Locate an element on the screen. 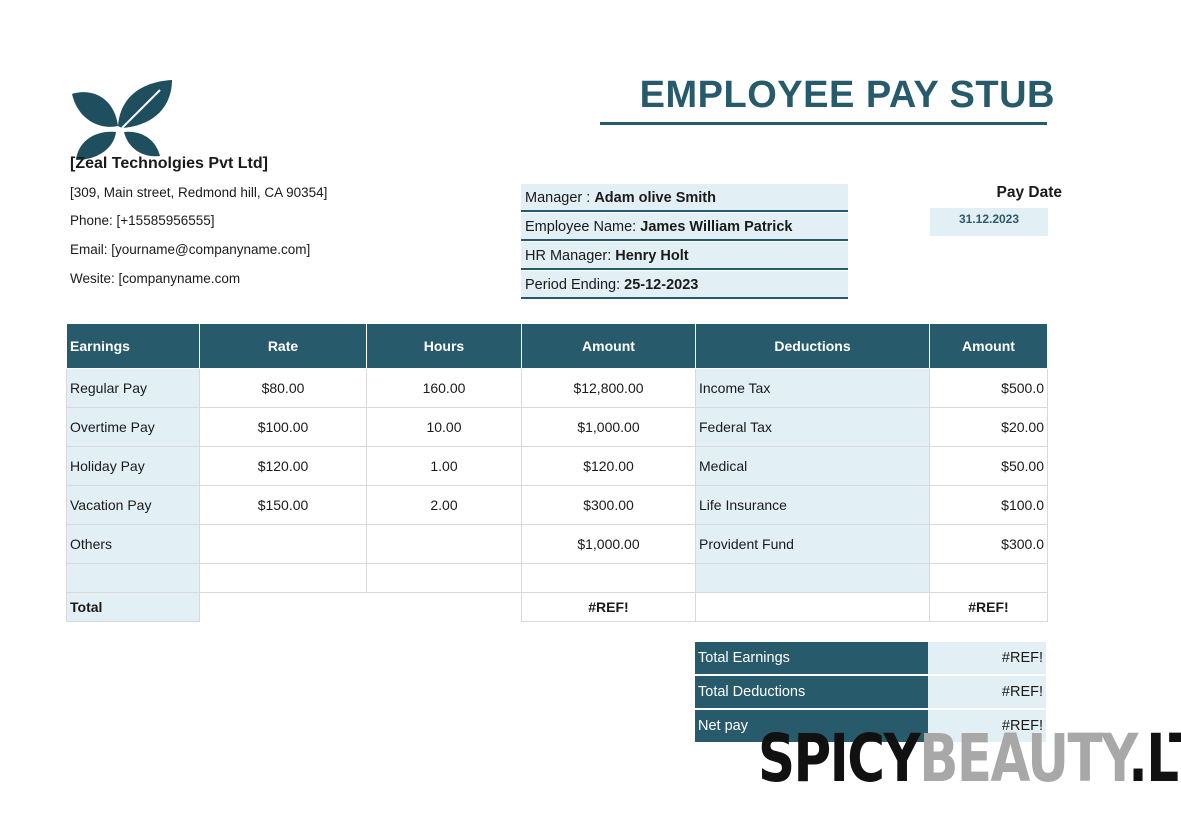 The width and height of the screenshot is (1181, 829). earning-label: Others is located at coordinates (133, 544).